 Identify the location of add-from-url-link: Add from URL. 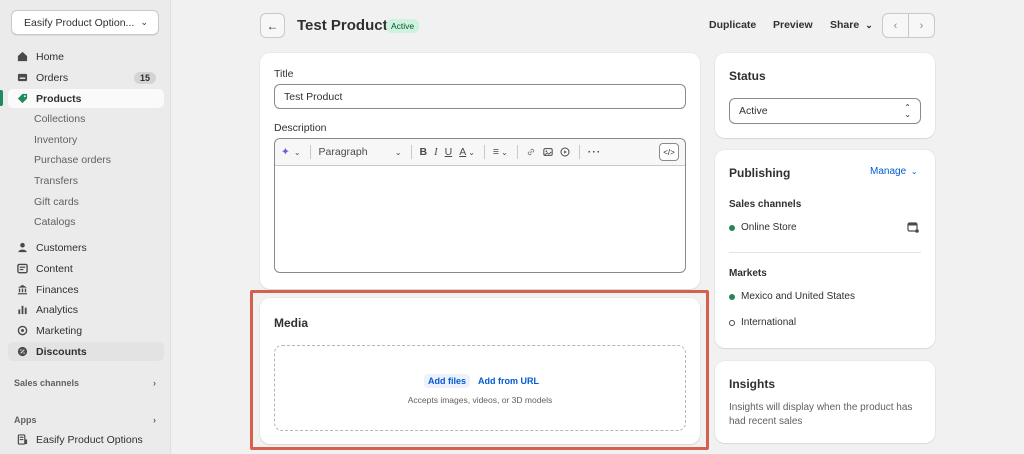
(508, 381).